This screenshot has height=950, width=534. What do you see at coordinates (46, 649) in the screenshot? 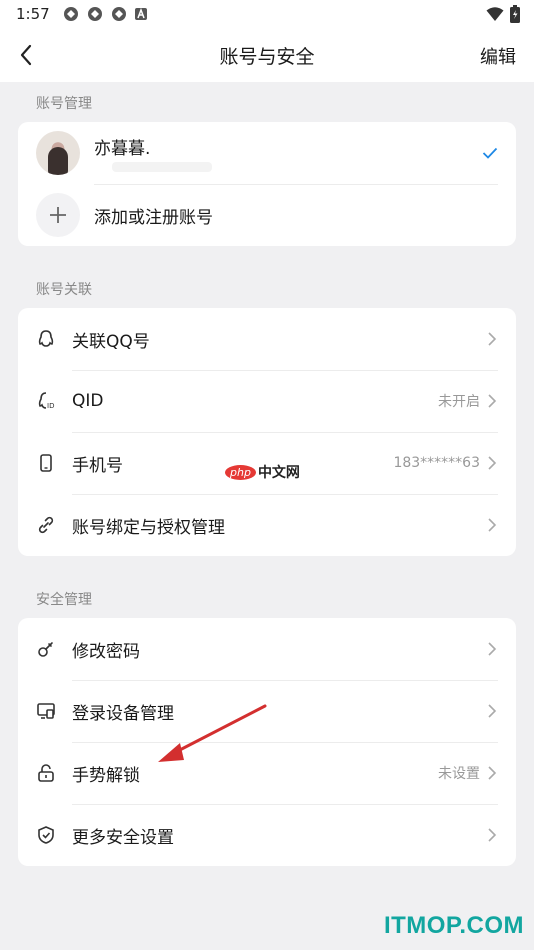
I see `key-icon` at bounding box center [46, 649].